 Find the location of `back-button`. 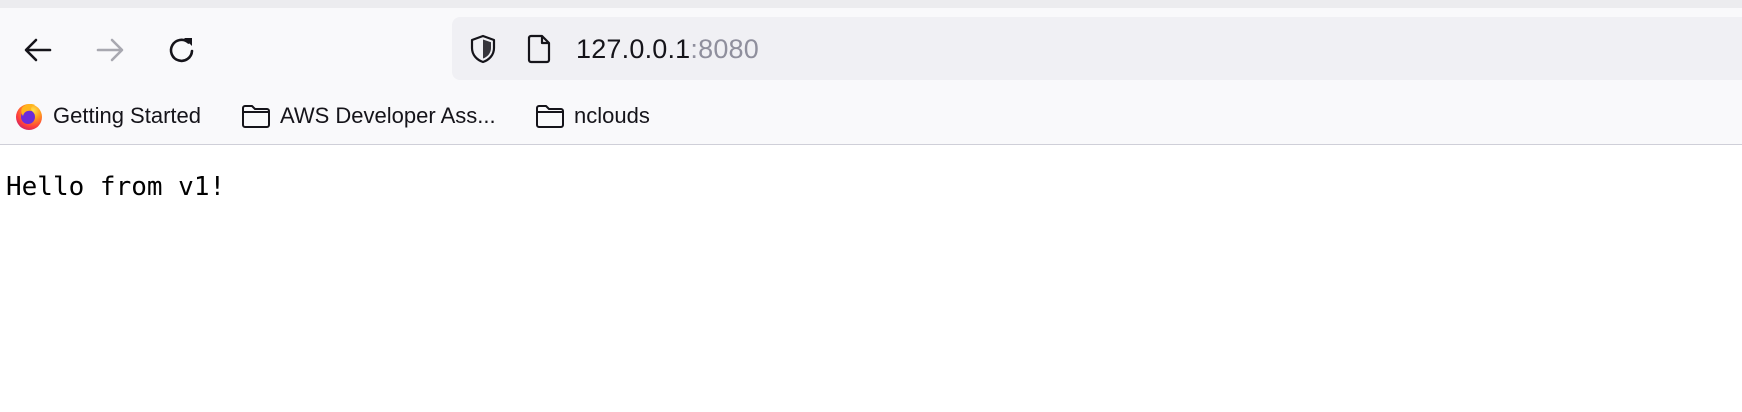

back-button is located at coordinates (38, 50).